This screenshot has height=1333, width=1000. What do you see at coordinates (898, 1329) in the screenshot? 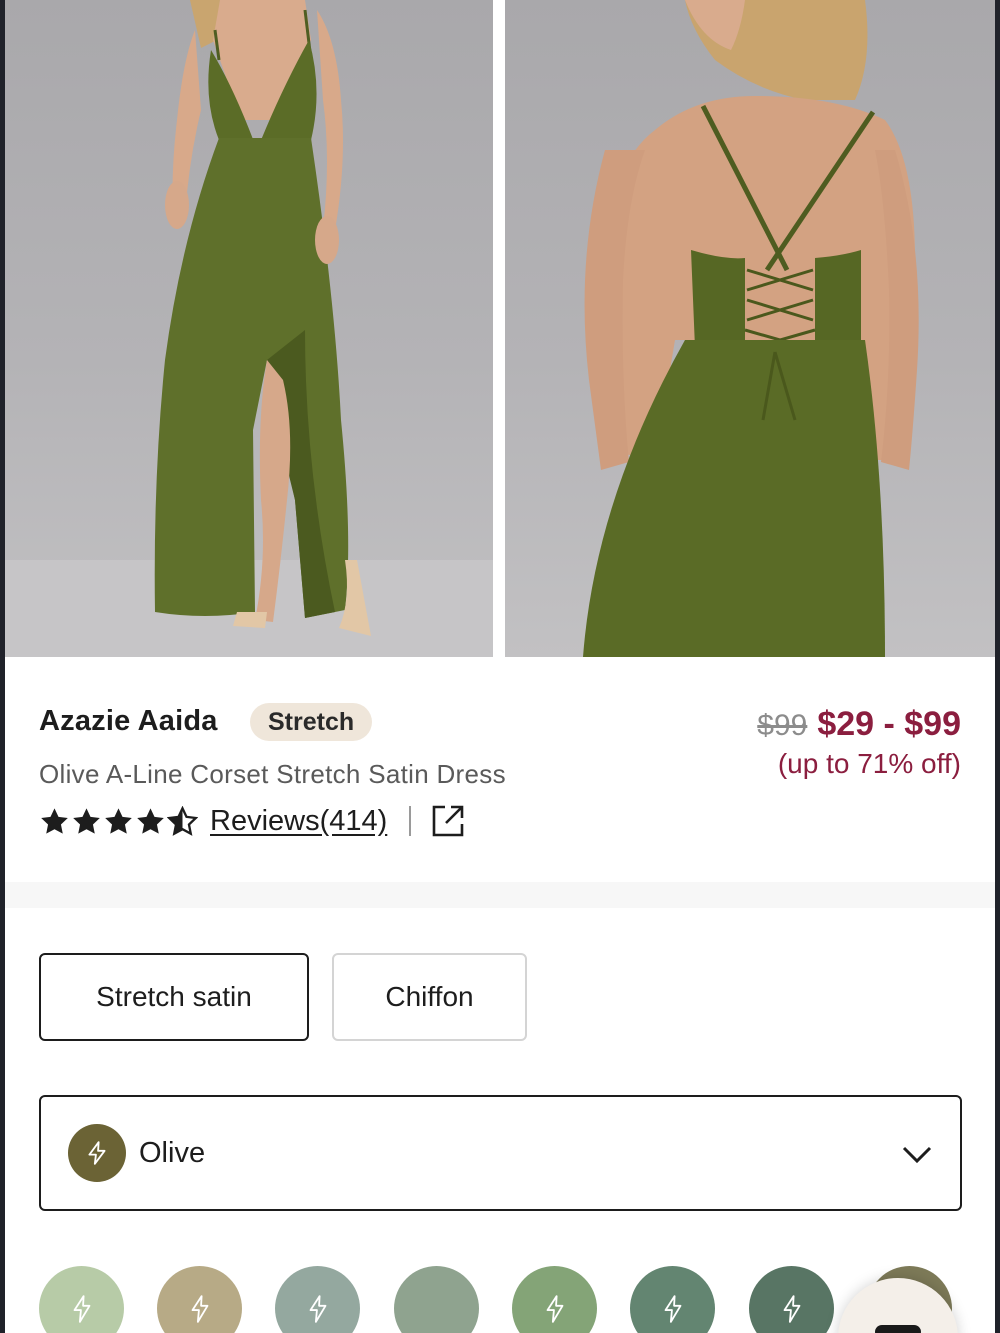
I see `chat-icon` at bounding box center [898, 1329].